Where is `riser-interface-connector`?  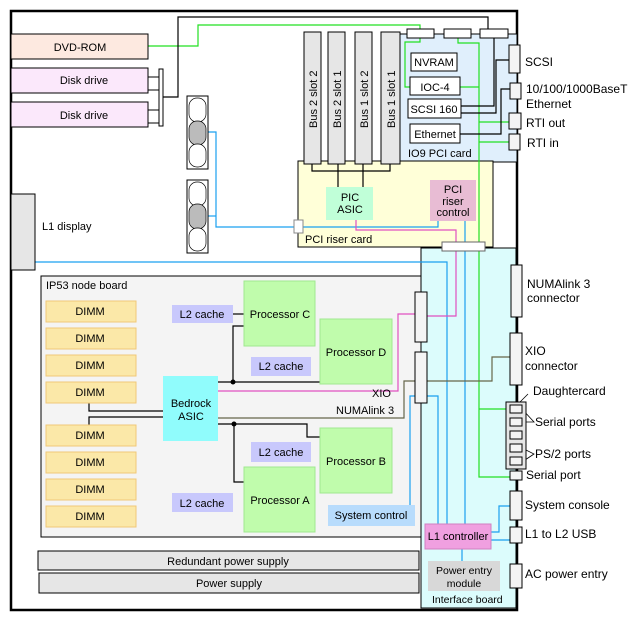
riser-interface-connector is located at coordinates (463, 246).